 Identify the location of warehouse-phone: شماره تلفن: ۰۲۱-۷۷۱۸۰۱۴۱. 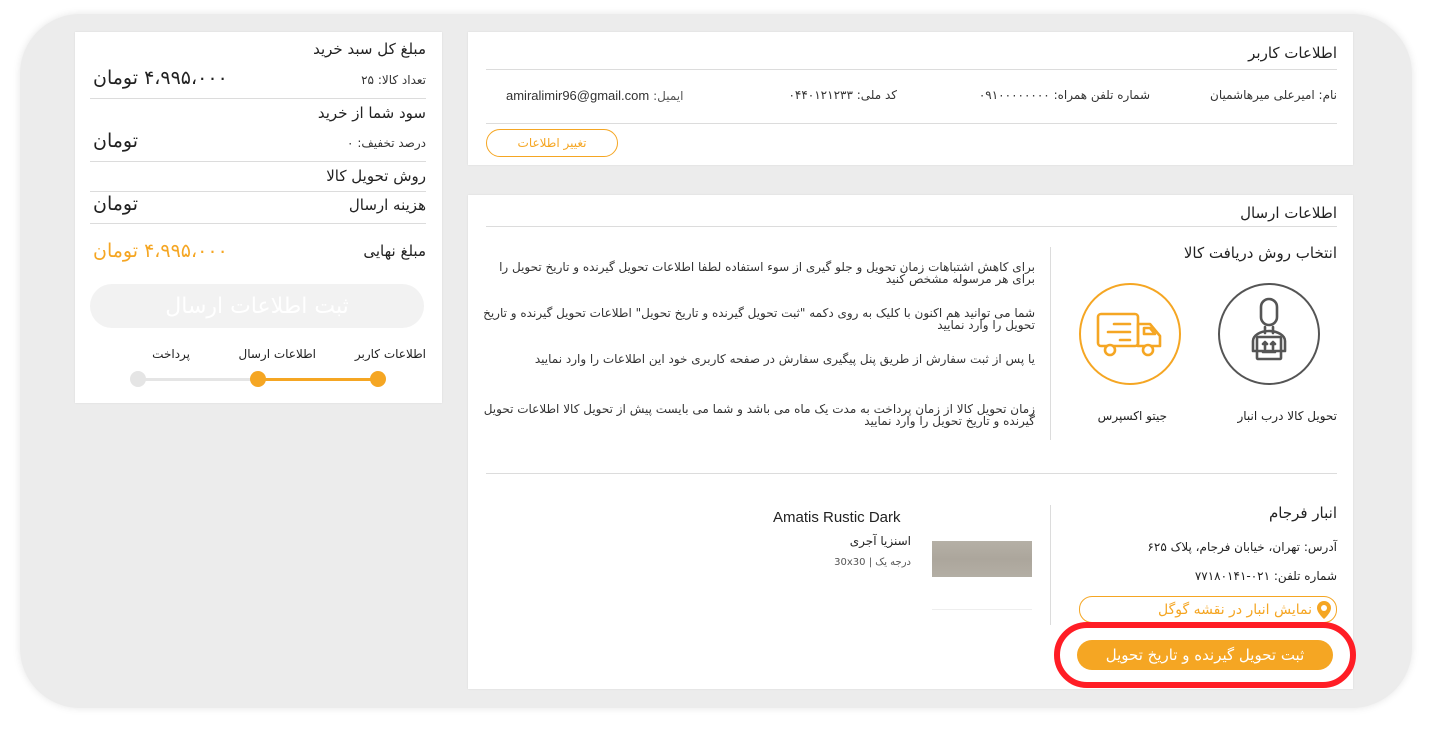
(1265, 576).